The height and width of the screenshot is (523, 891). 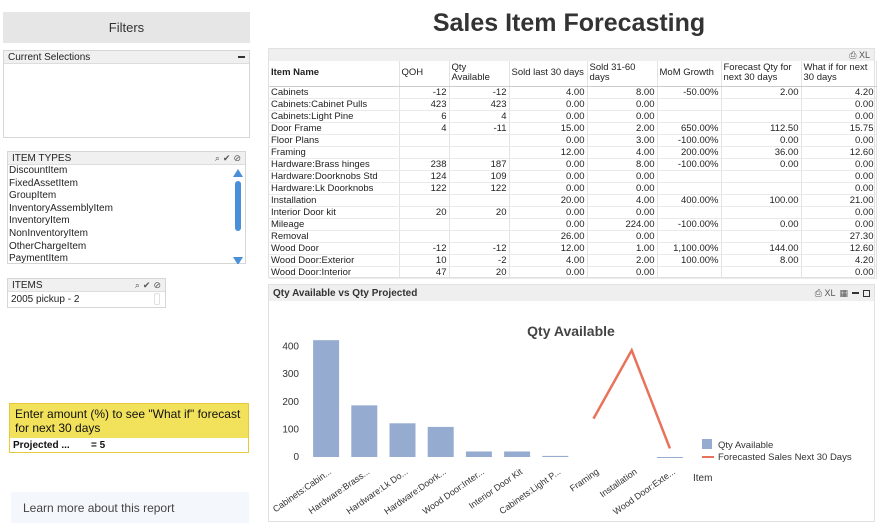 I want to click on list-item: OtherChargeItem, so click(x=126, y=247).